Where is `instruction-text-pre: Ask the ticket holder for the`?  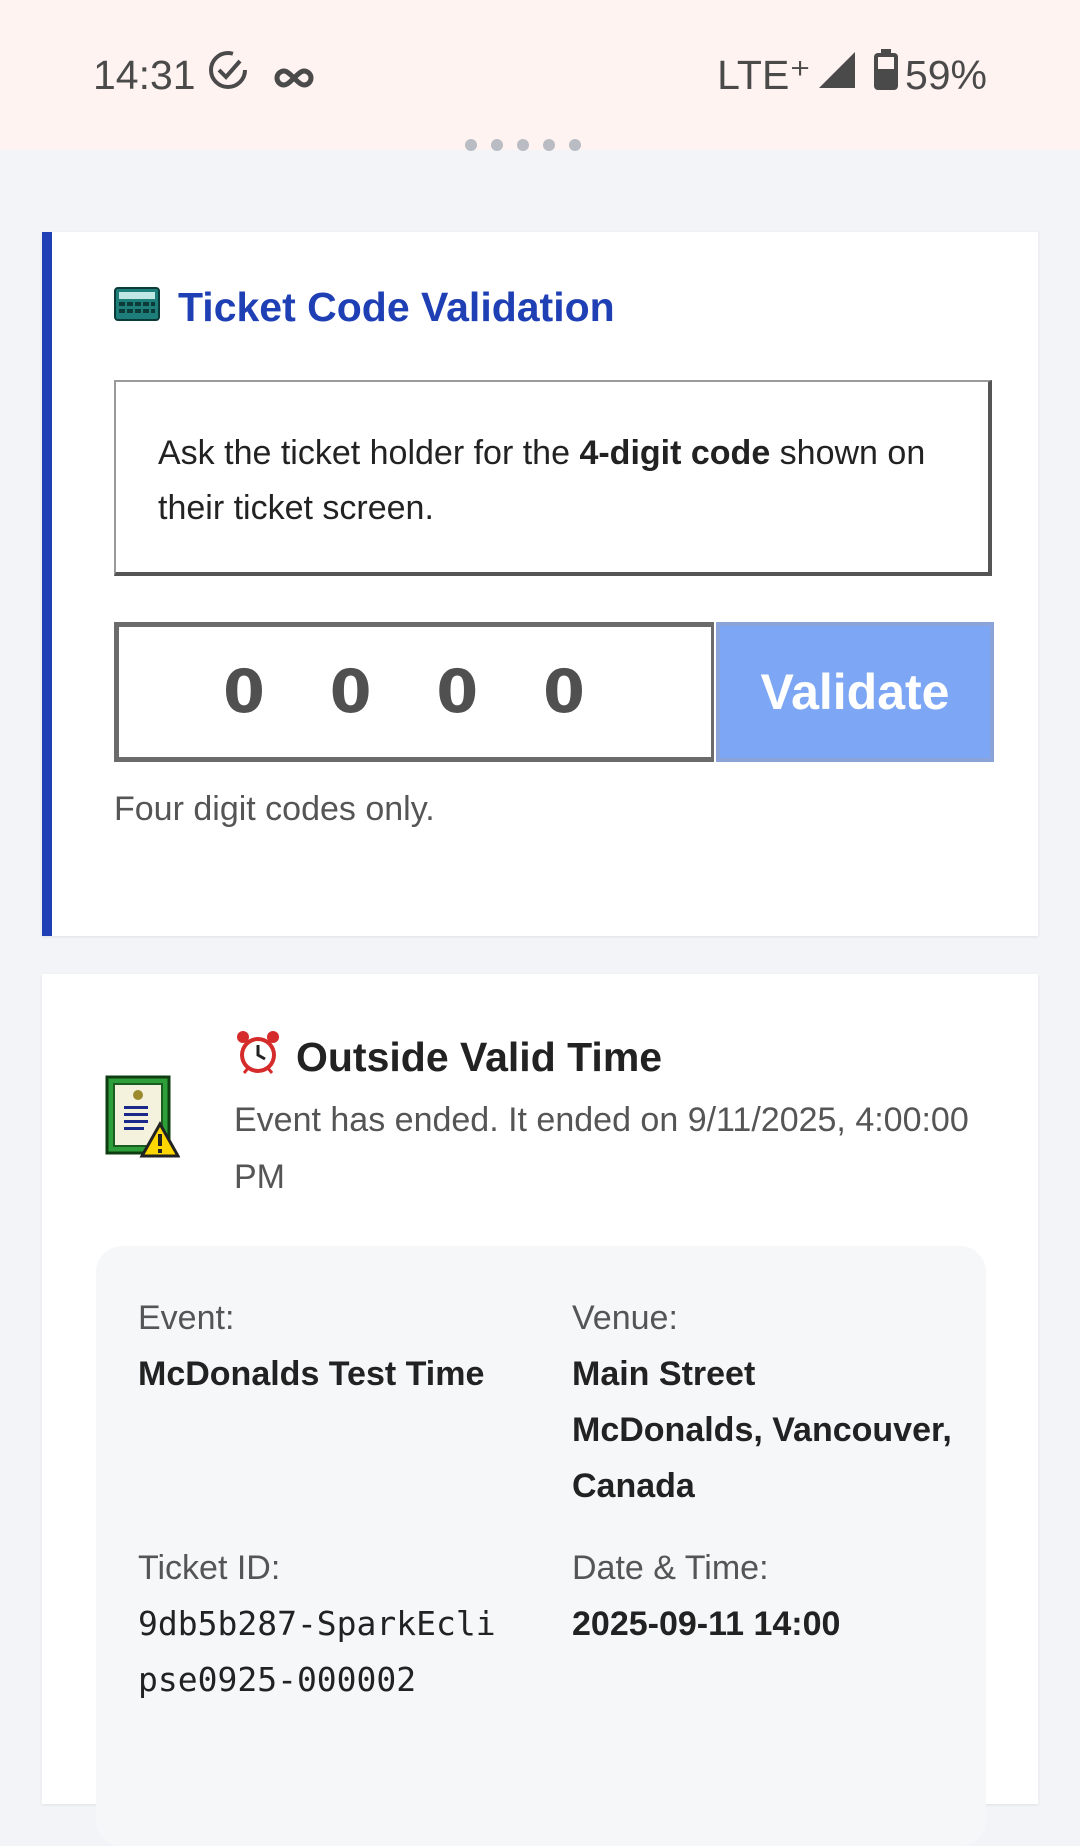
instruction-text-pre: Ask the ticket holder for the is located at coordinates (369, 453).